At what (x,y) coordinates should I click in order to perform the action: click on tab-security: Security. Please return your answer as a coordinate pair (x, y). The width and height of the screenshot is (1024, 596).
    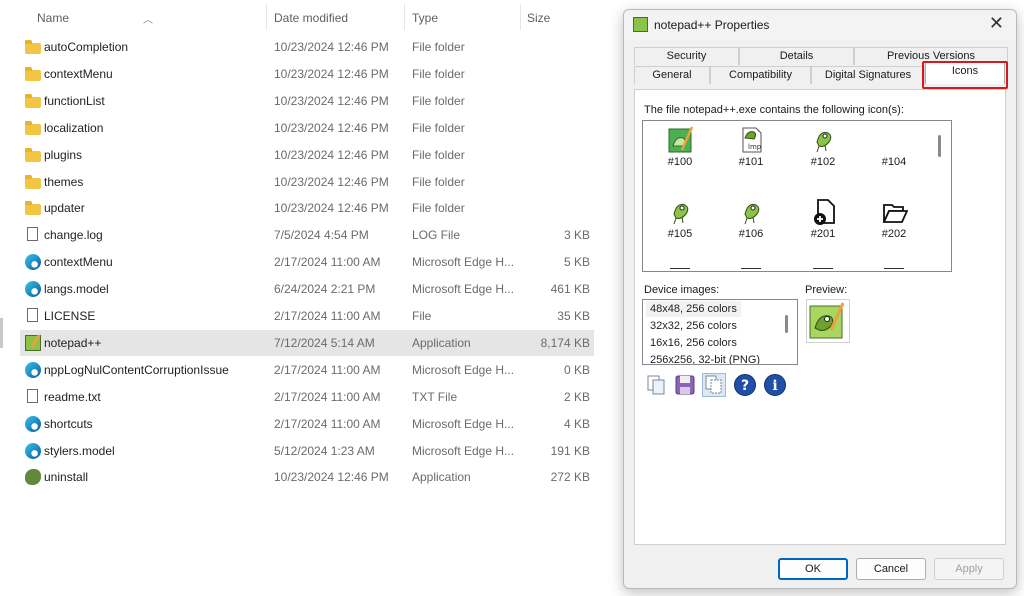
    Looking at the image, I should click on (686, 56).